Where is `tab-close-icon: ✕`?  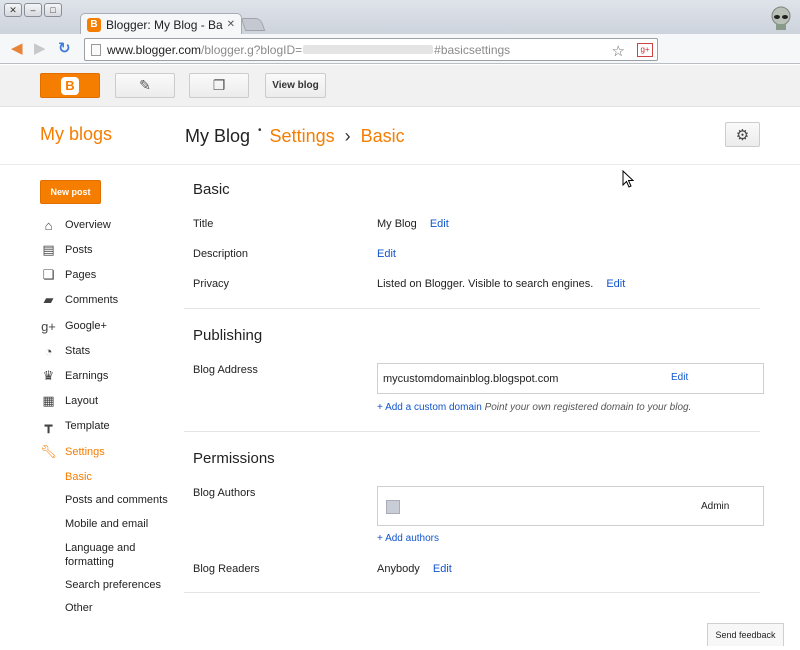
tab-close-icon: ✕ is located at coordinates (231, 24).